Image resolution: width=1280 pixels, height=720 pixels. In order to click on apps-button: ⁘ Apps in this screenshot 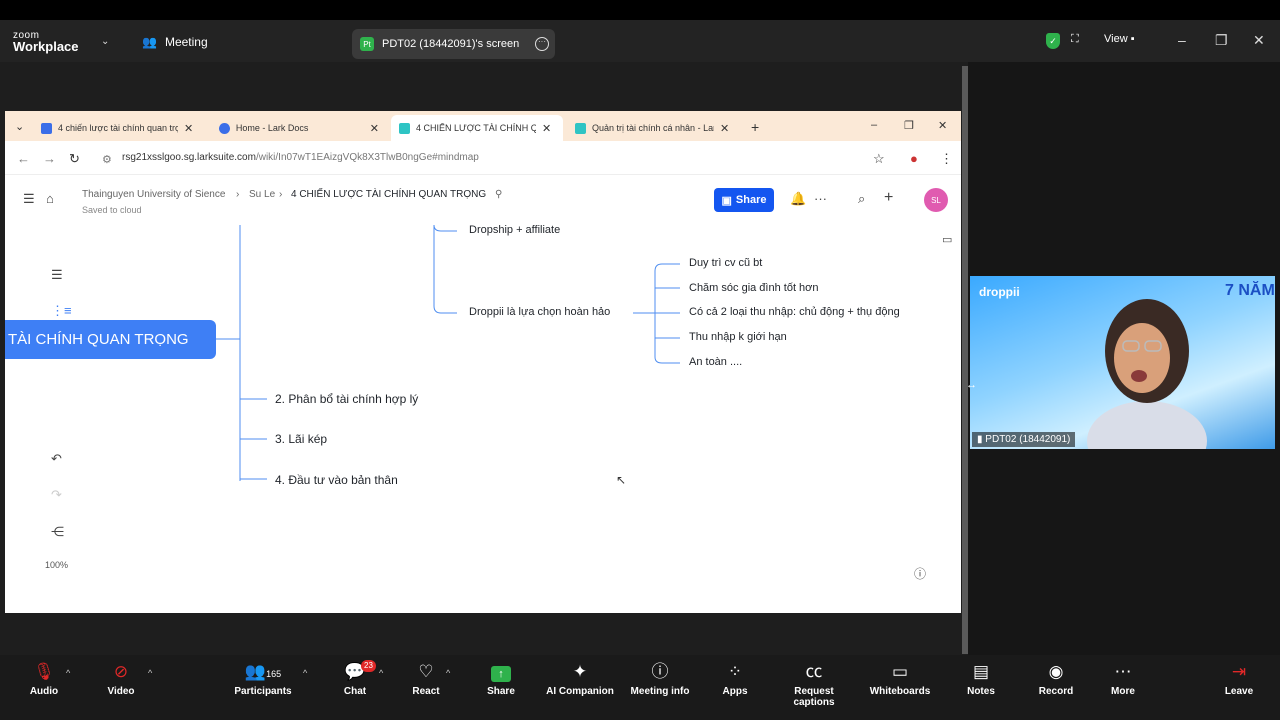, I will do `click(735, 685)`.